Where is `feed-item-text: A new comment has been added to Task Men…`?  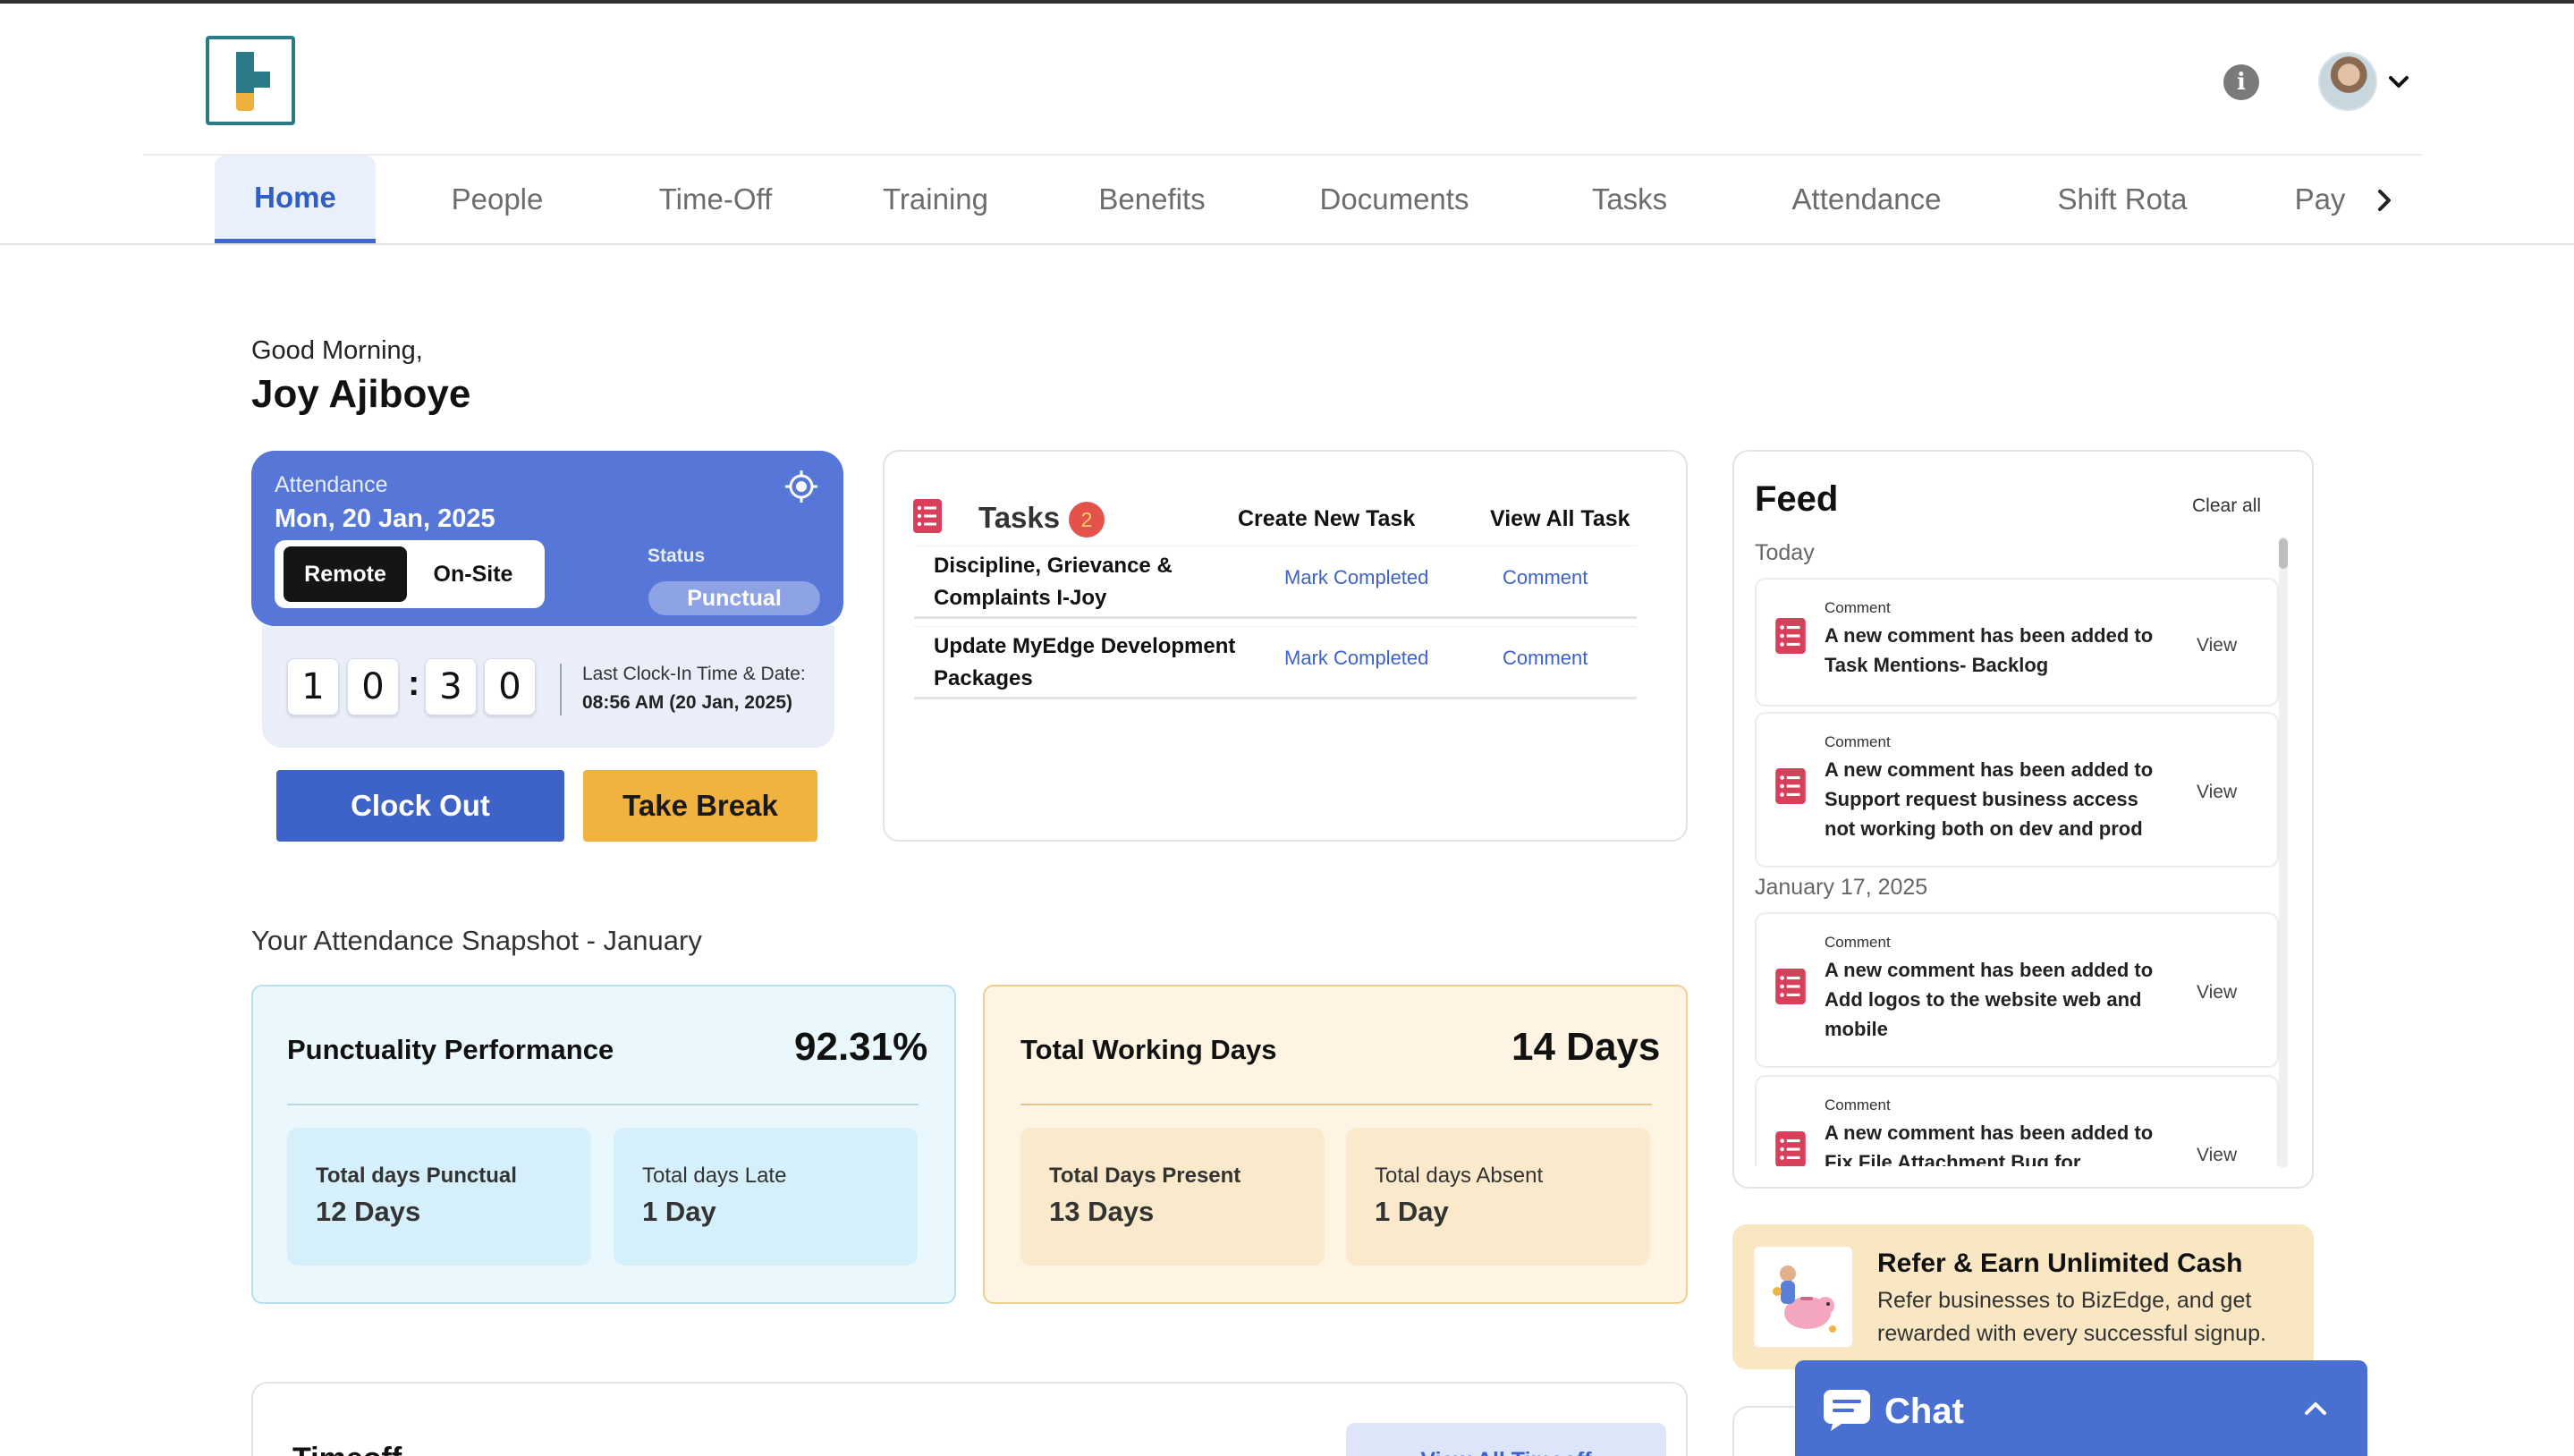 feed-item-text: A new comment has been added to Task Men… is located at coordinates (1989, 650).